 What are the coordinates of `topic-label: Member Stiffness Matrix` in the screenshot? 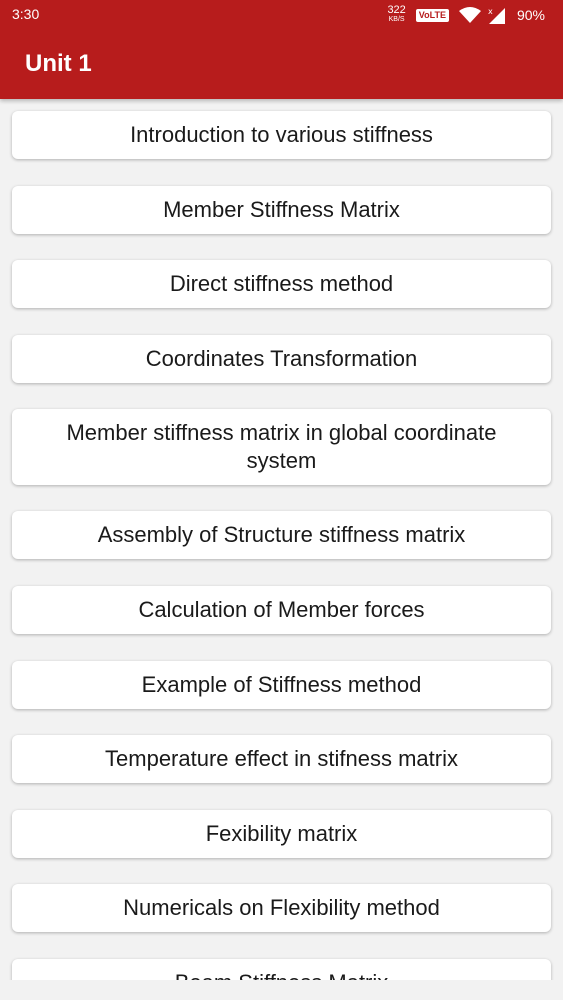 It's located at (281, 209).